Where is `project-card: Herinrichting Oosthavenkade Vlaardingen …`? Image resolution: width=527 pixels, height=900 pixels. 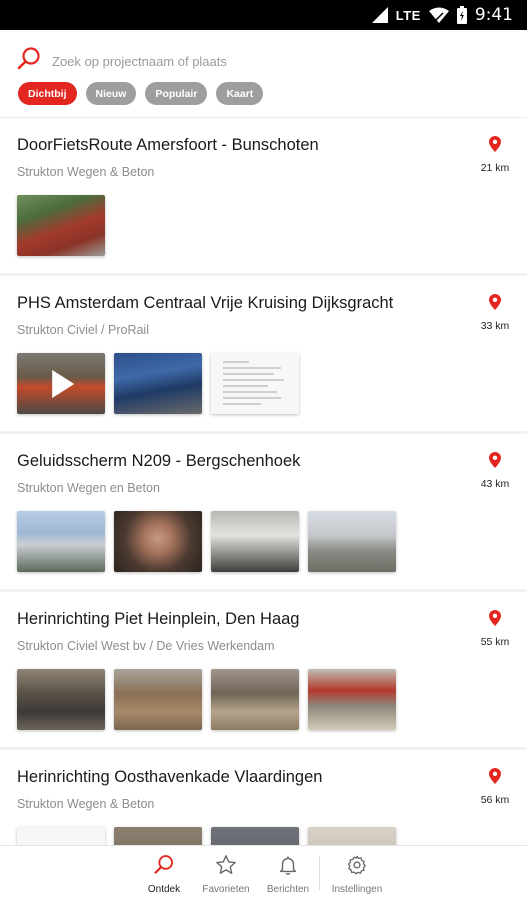 project-card: Herinrichting Oosthavenkade Vlaardingen … is located at coordinates (263, 797).